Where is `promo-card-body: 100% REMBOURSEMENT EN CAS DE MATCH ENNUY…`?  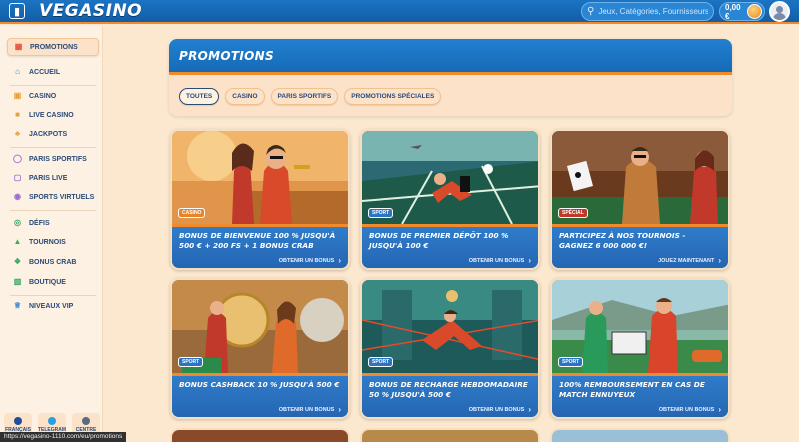 promo-card-body: 100% REMBOURSEMENT EN CAS DE MATCH ENNUY… is located at coordinates (640, 395).